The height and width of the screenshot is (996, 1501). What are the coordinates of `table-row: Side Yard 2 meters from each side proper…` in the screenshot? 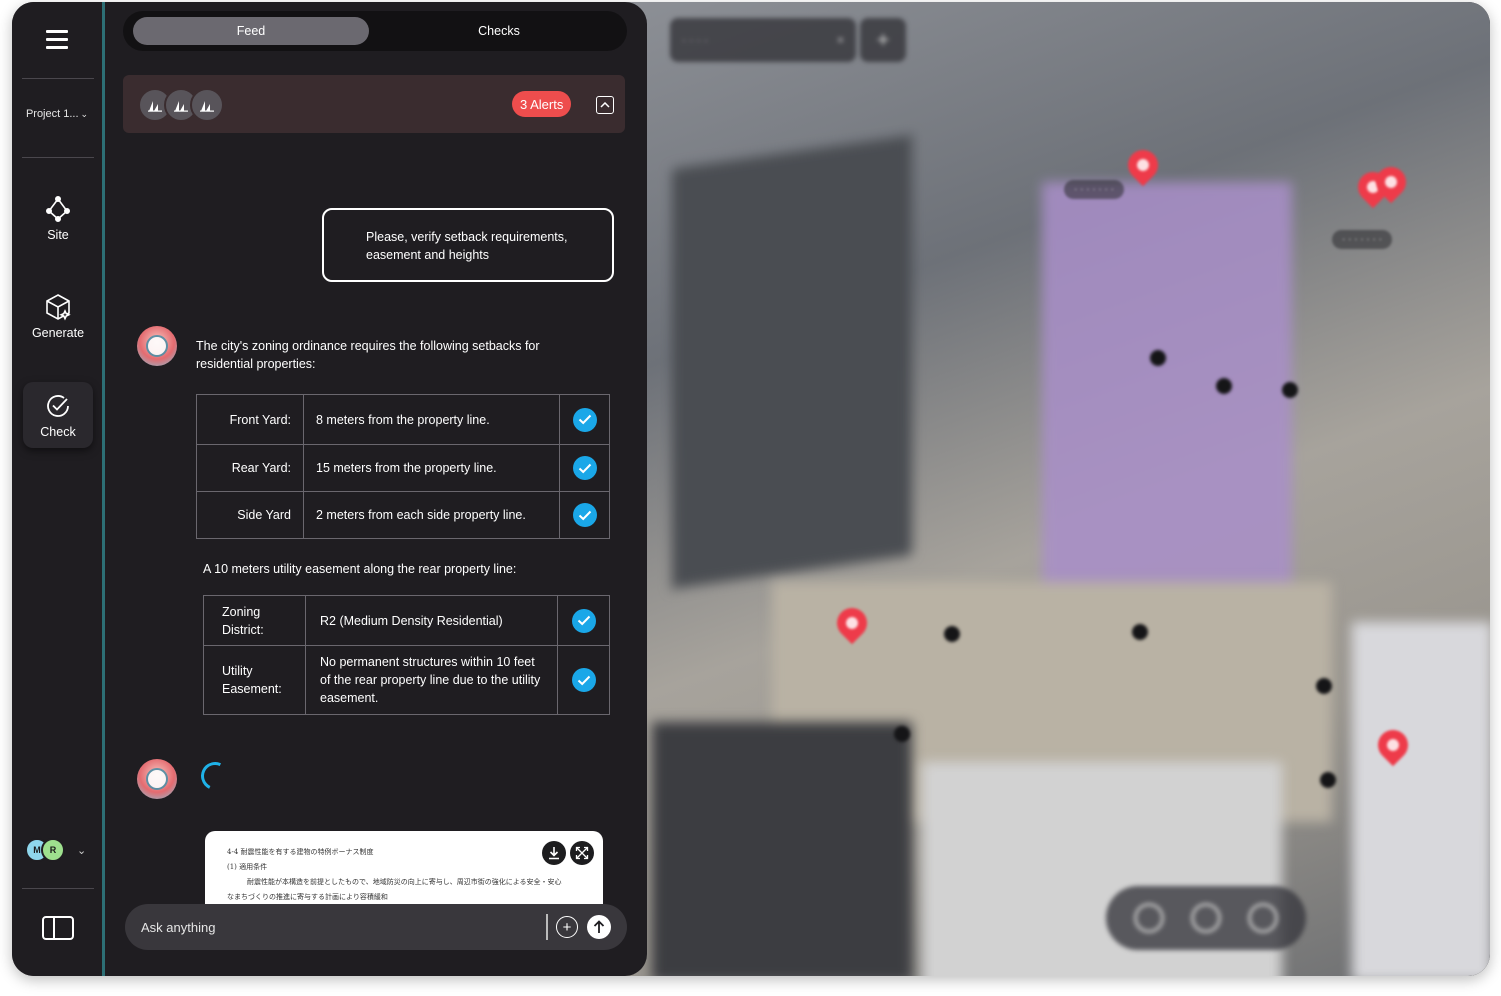 It's located at (403, 515).